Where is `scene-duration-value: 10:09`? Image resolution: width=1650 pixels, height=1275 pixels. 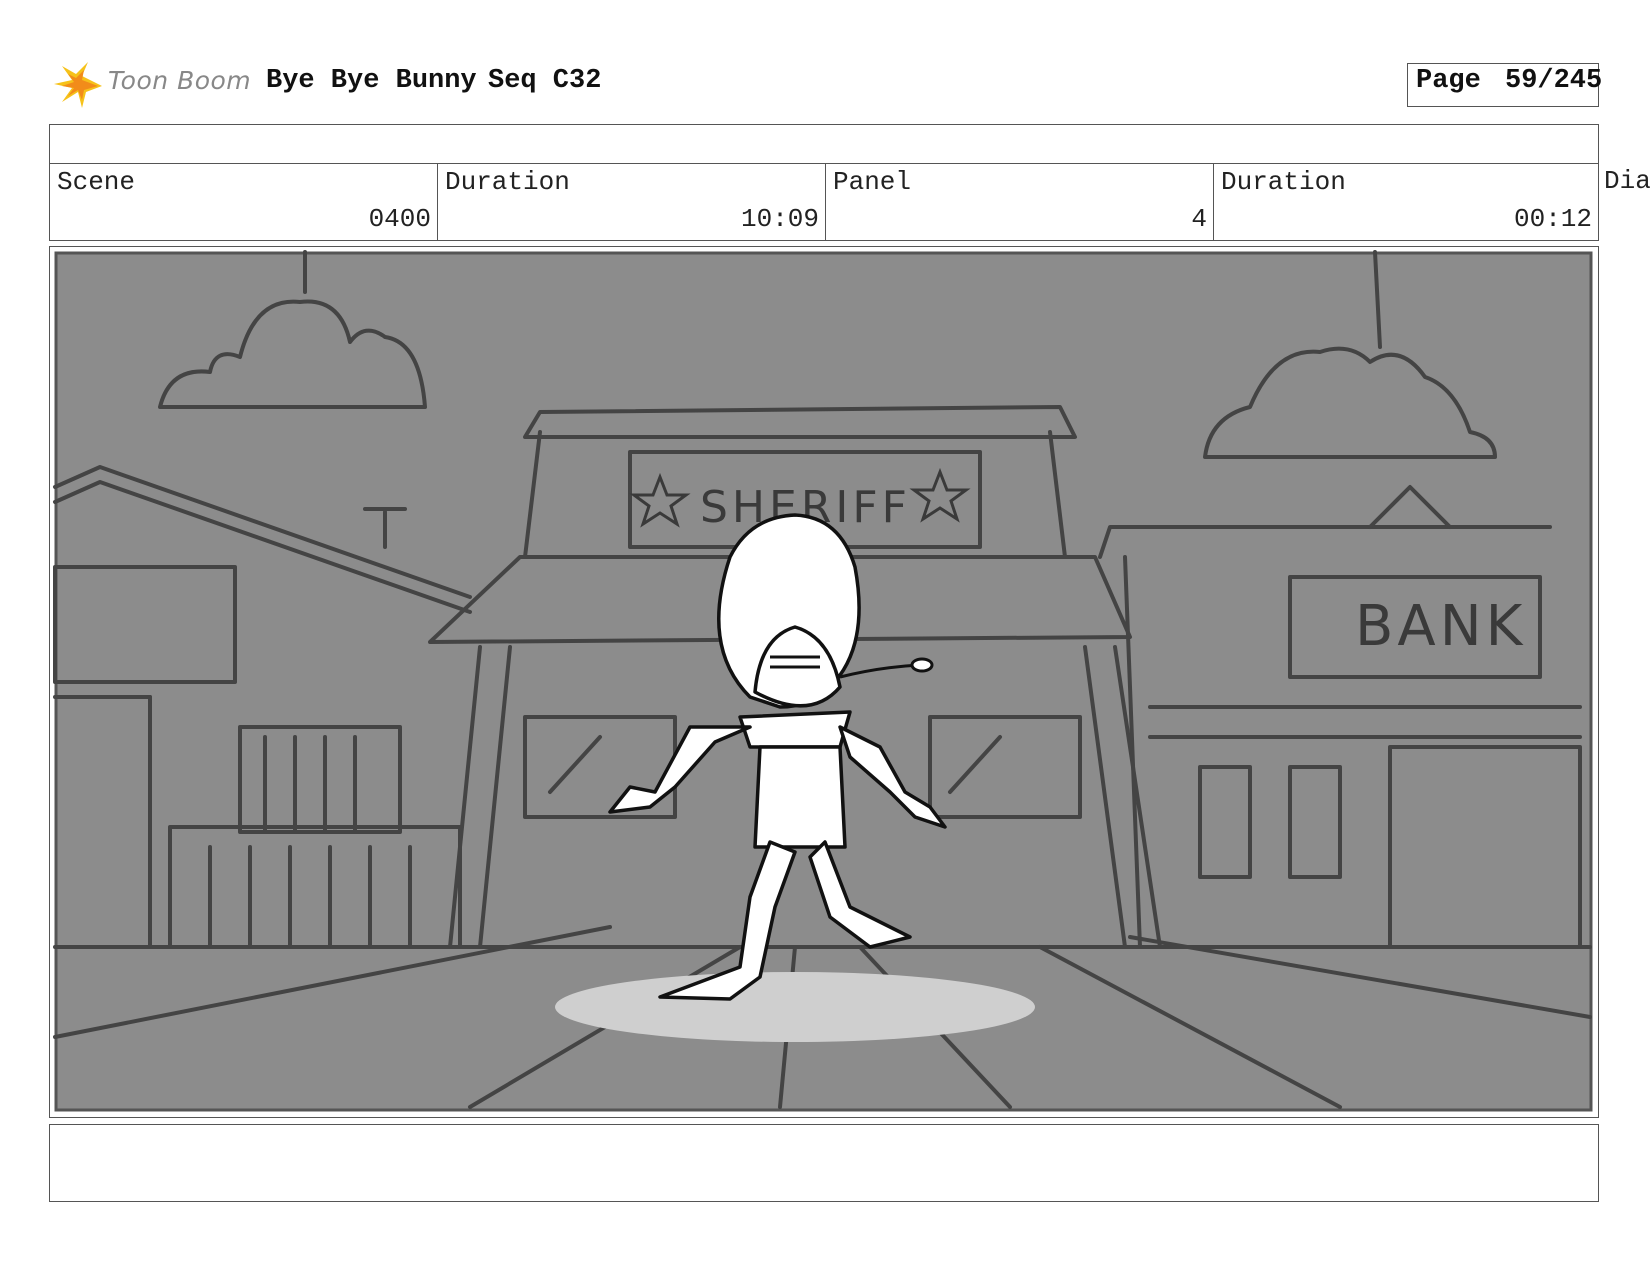 scene-duration-value: 10:09 is located at coordinates (779, 219).